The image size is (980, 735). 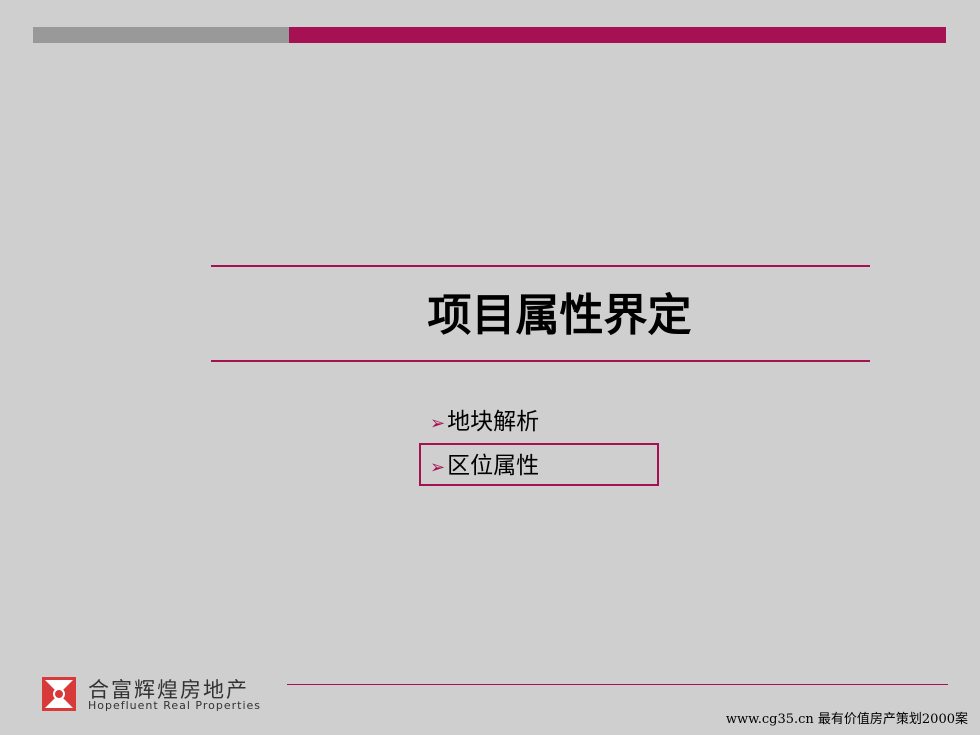 I want to click on company-logo-icon, so click(x=59, y=694).